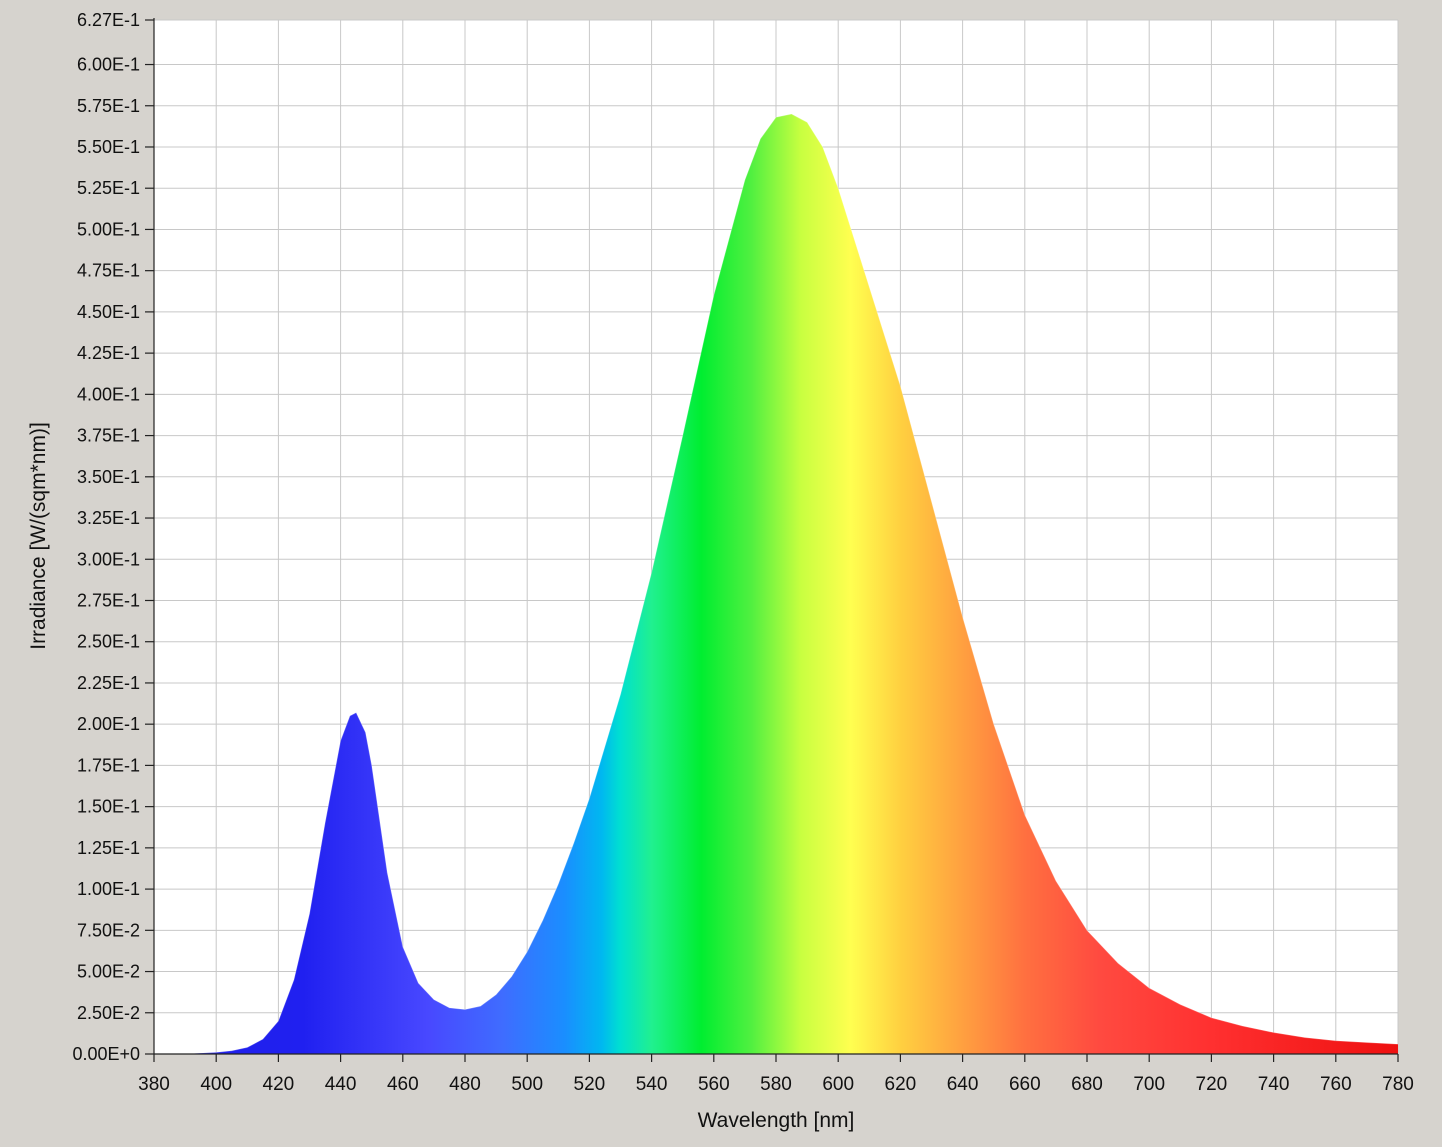 The width and height of the screenshot is (1442, 1147). What do you see at coordinates (590, 1084) in the screenshot?
I see `x-tick-label: 520` at bounding box center [590, 1084].